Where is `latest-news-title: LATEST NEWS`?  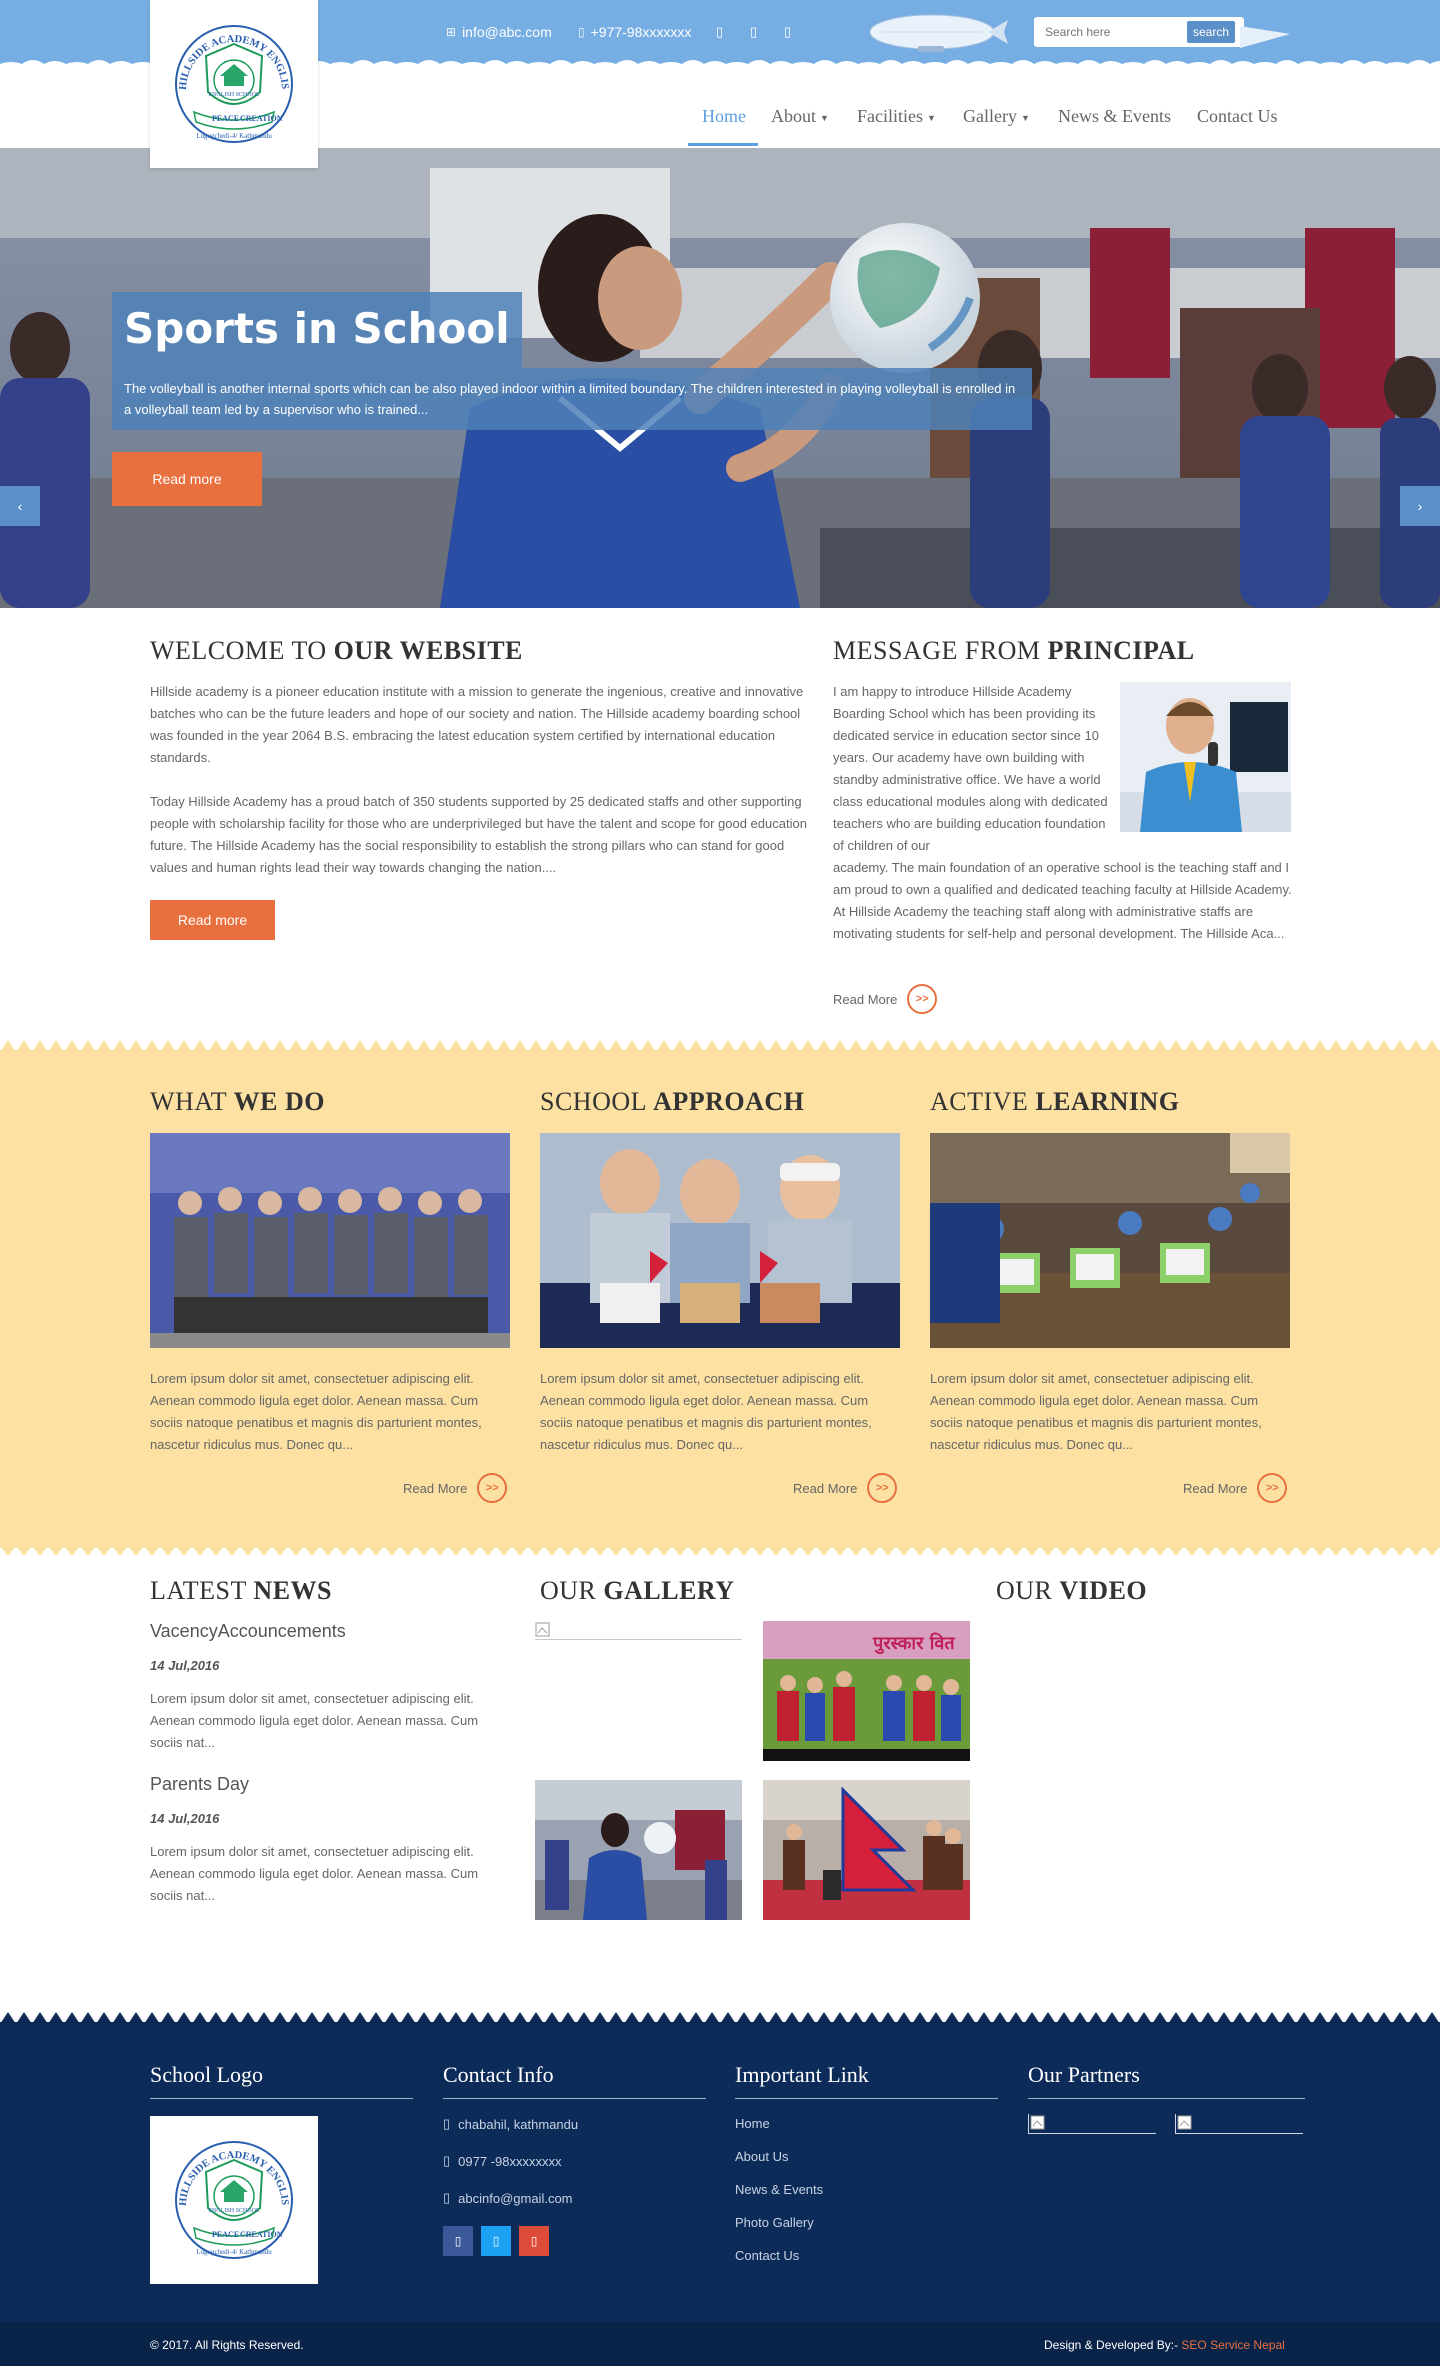
latest-news-title: LATEST NEWS is located at coordinates (241, 1590).